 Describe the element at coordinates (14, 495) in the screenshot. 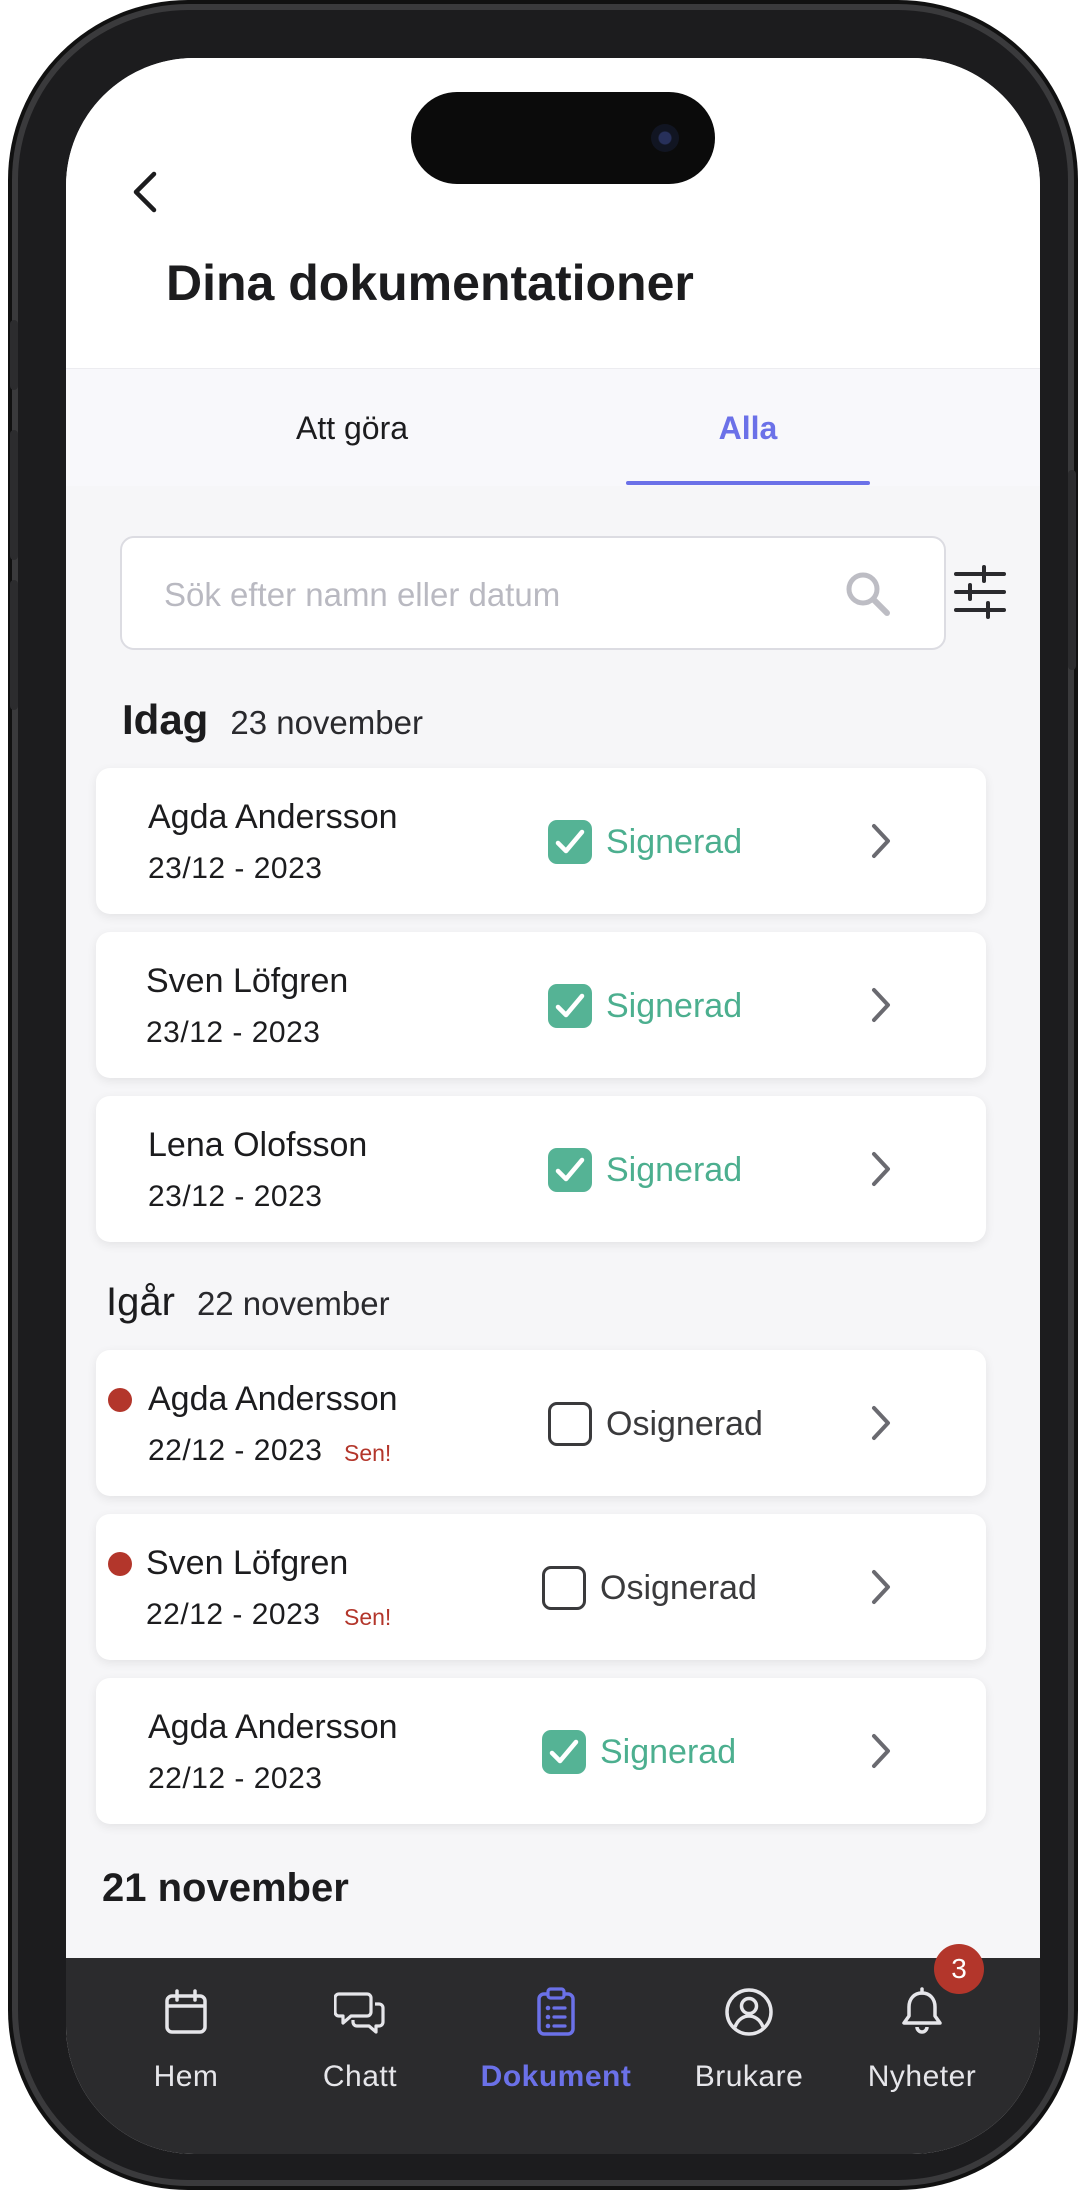

I see `volume-up-button` at that location.